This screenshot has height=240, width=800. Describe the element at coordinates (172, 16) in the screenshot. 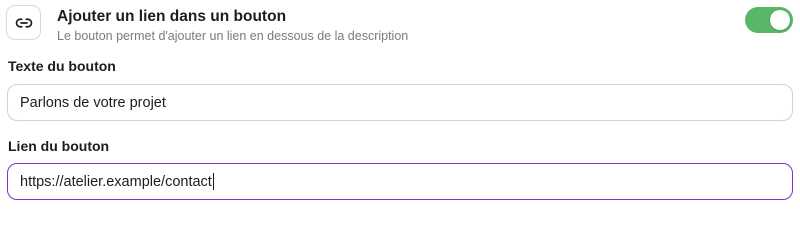

I see `option-title: Ajouter un lien dans un bouton` at that location.